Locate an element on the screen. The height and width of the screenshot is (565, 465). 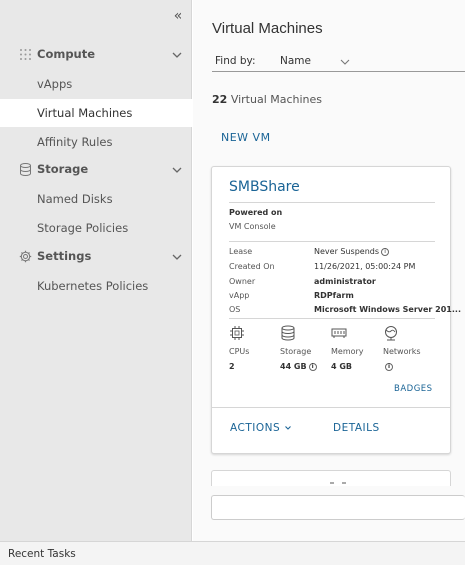
vm-name-link: SMBShare is located at coordinates (264, 187).